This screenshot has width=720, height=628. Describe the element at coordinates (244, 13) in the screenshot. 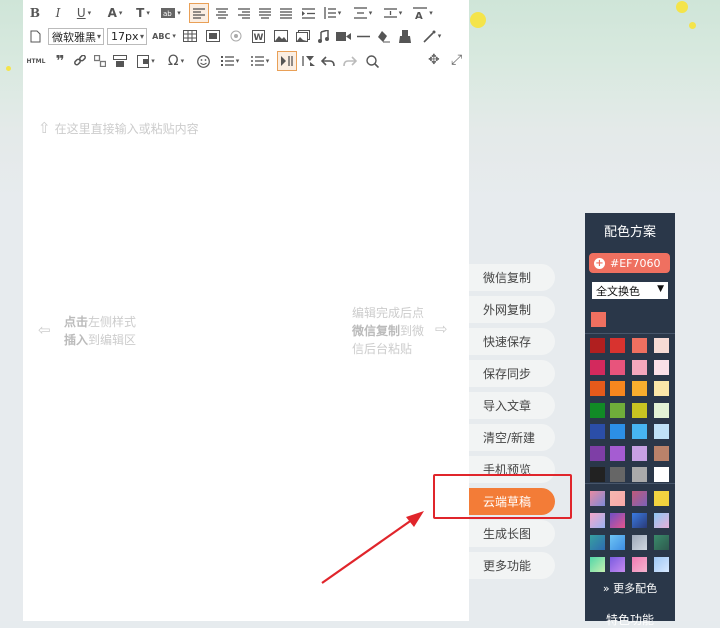

I see `align-right-icon` at that location.